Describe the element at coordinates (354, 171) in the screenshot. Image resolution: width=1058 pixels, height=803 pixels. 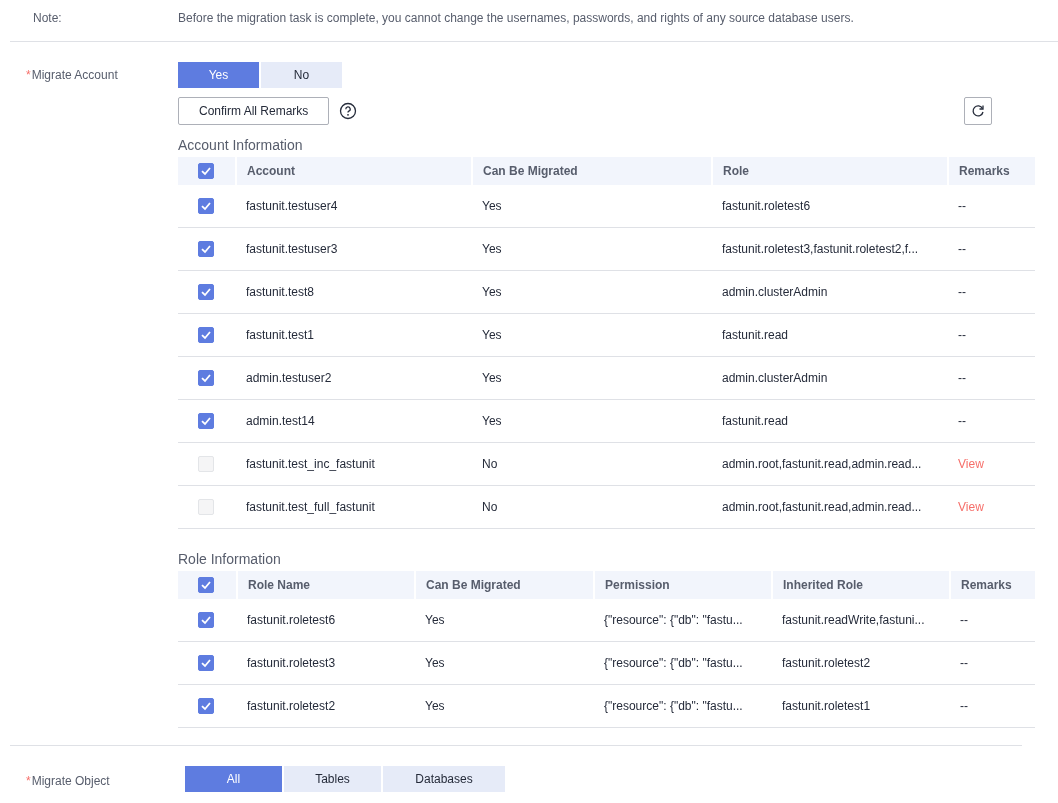
I see `column-header: Account` at that location.